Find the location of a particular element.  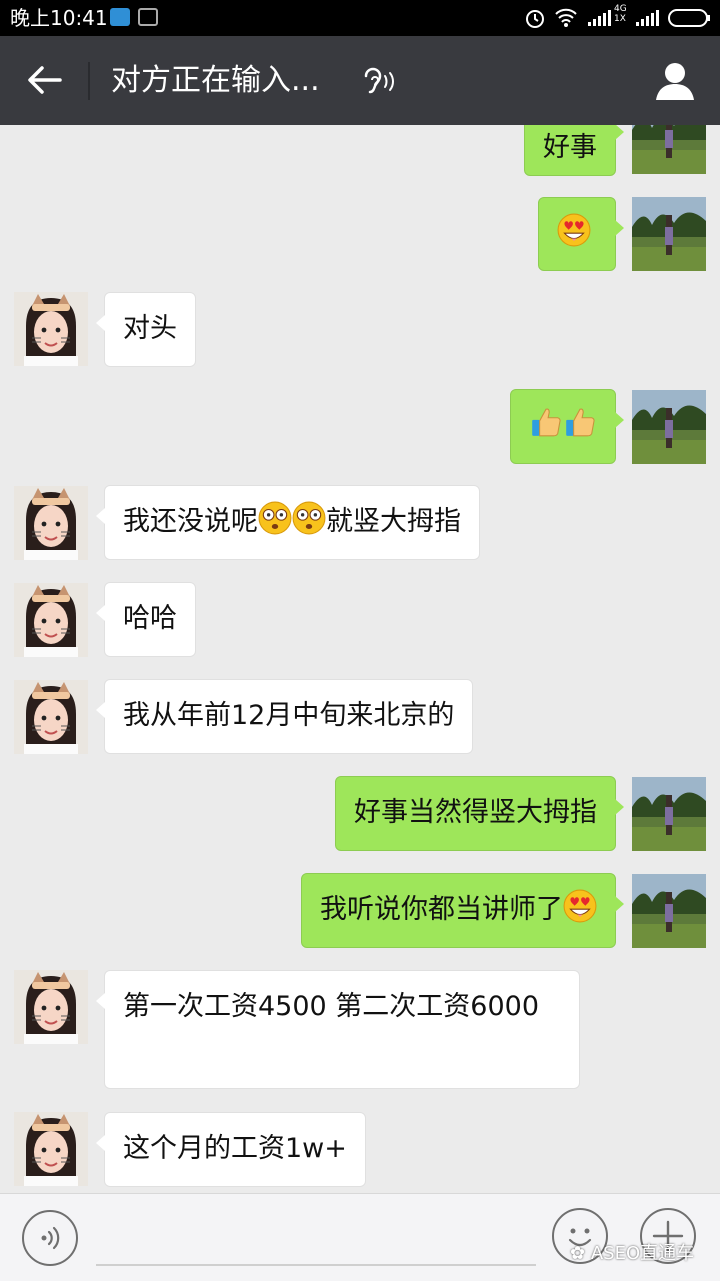

status-bar: 晚上10:41 4G 1X is located at coordinates (360, 18).